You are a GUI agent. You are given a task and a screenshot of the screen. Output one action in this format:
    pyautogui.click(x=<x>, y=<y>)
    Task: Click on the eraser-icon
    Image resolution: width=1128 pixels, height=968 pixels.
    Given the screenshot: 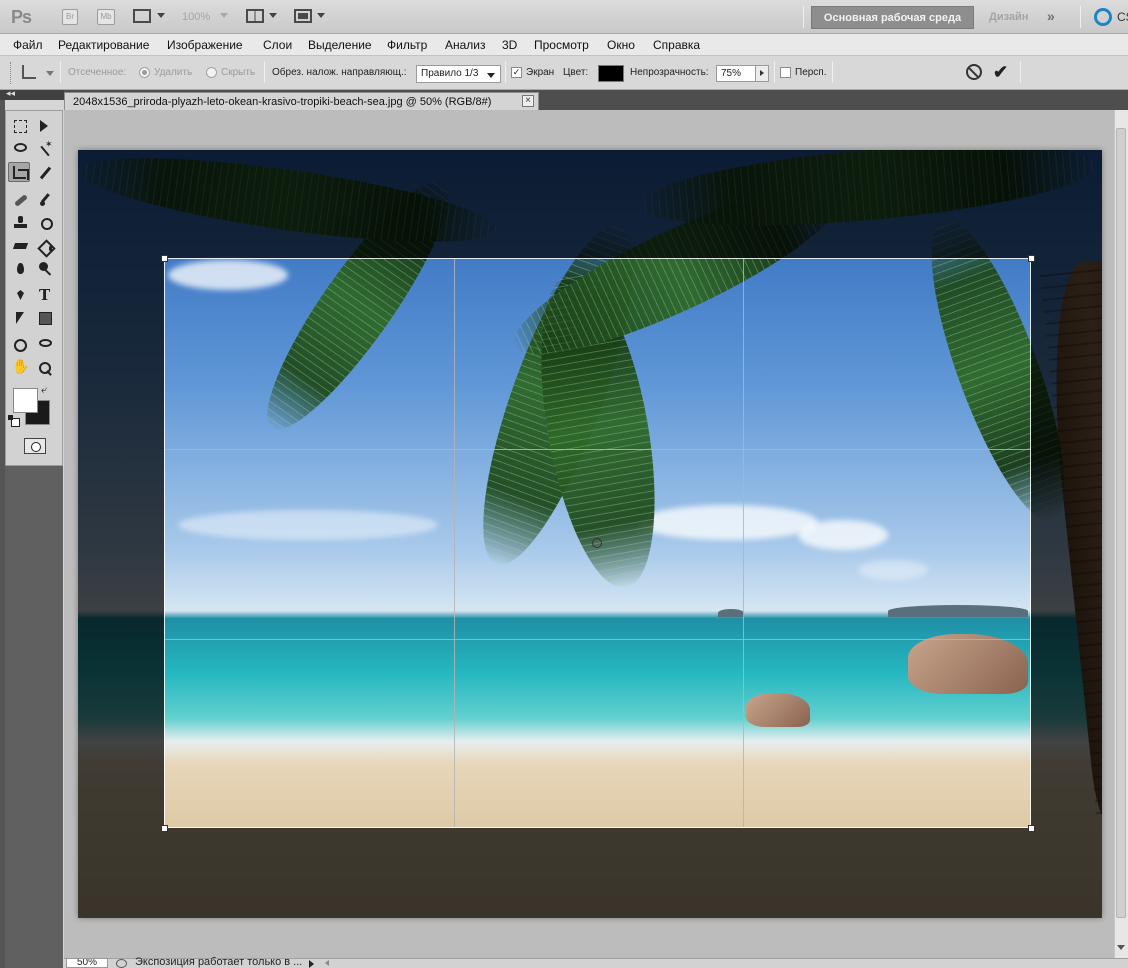 What is the action you would take?
    pyautogui.click(x=20, y=245)
    